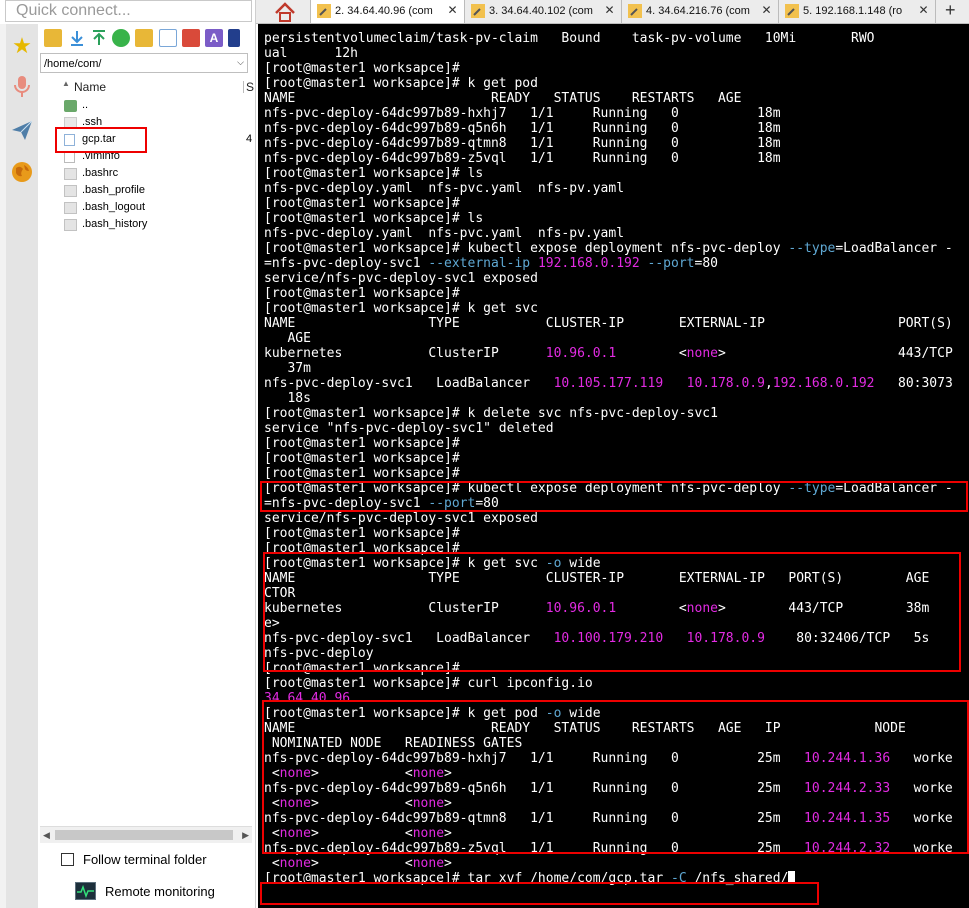 The image size is (969, 908). What do you see at coordinates (612, 612) in the screenshot?
I see `annotation-box-get-svc` at bounding box center [612, 612].